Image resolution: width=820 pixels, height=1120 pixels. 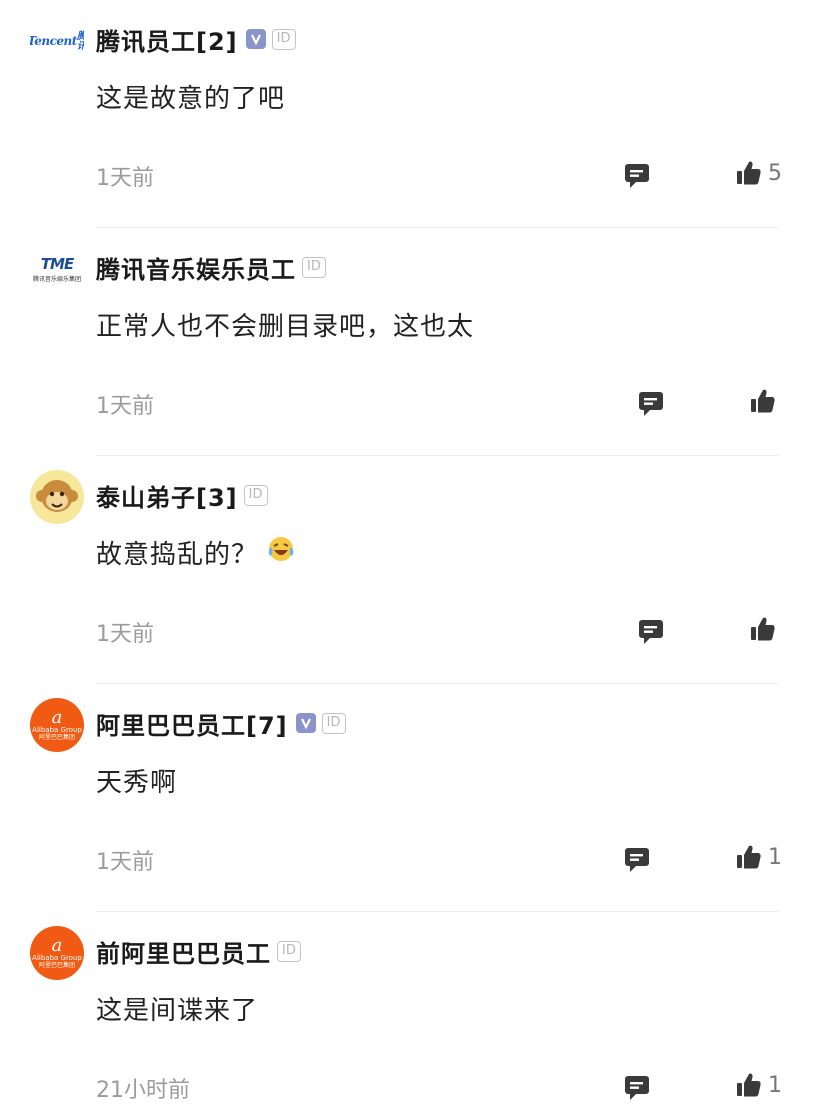 What do you see at coordinates (167, 495) in the screenshot?
I see `username: 泰山弟子[3]` at bounding box center [167, 495].